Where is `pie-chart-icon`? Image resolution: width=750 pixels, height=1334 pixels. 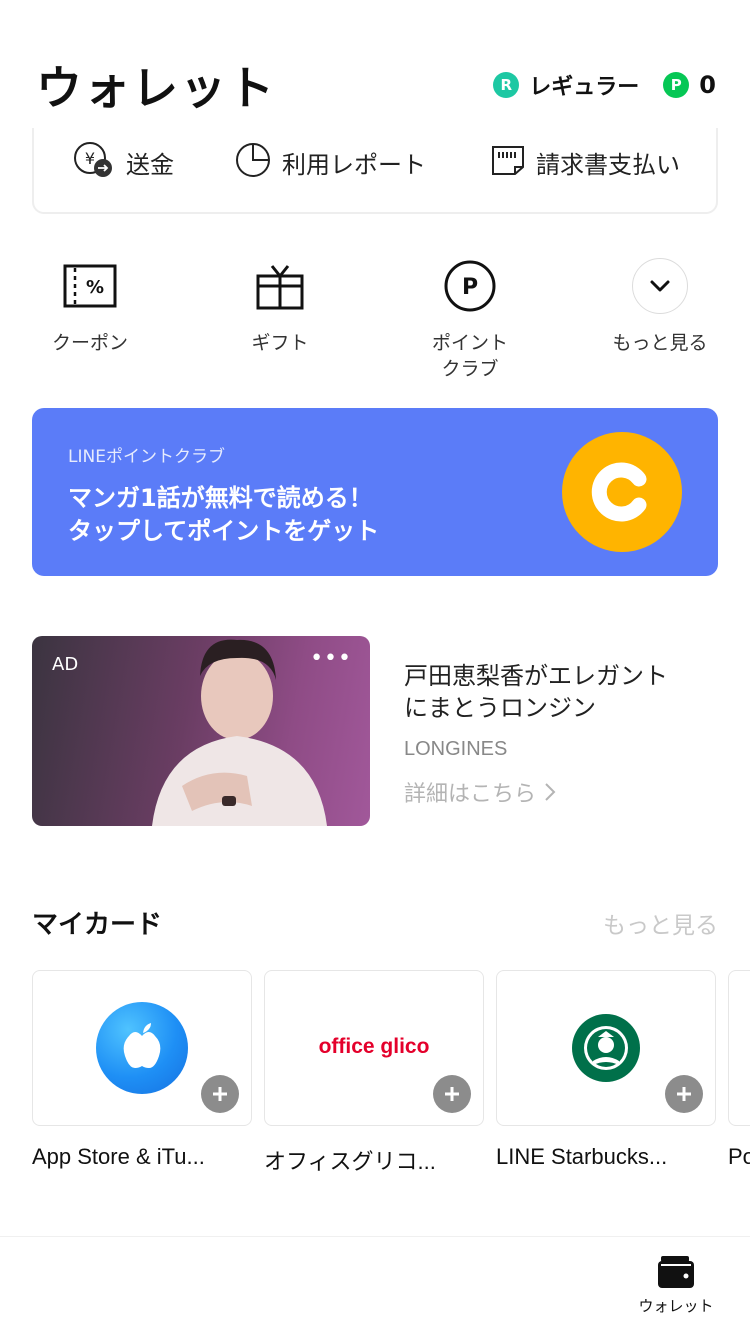
pie-chart-icon is located at coordinates (253, 162).